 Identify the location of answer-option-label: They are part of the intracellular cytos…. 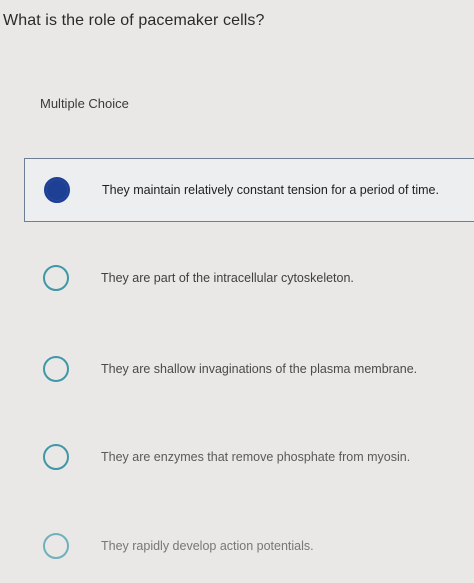
(227, 278).